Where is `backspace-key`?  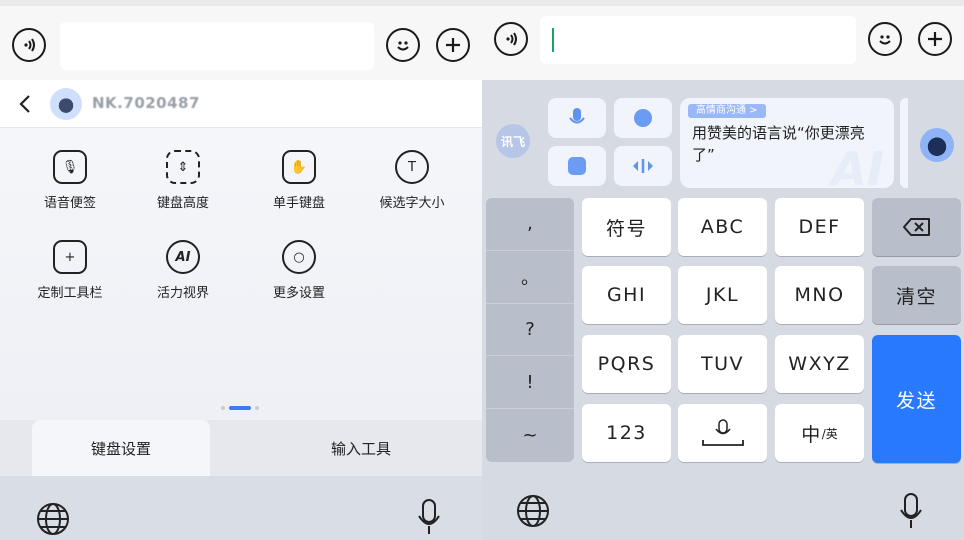 backspace-key is located at coordinates (916, 227).